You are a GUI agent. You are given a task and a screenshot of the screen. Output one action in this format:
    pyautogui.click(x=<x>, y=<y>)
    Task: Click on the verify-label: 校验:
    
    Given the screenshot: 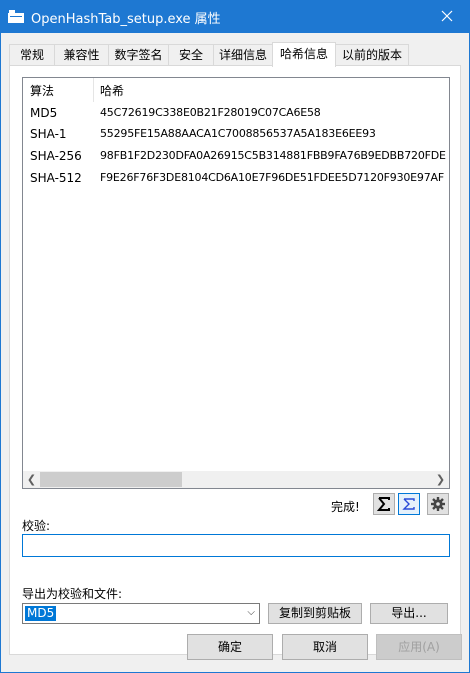 What is the action you would take?
    pyautogui.click(x=36, y=526)
    